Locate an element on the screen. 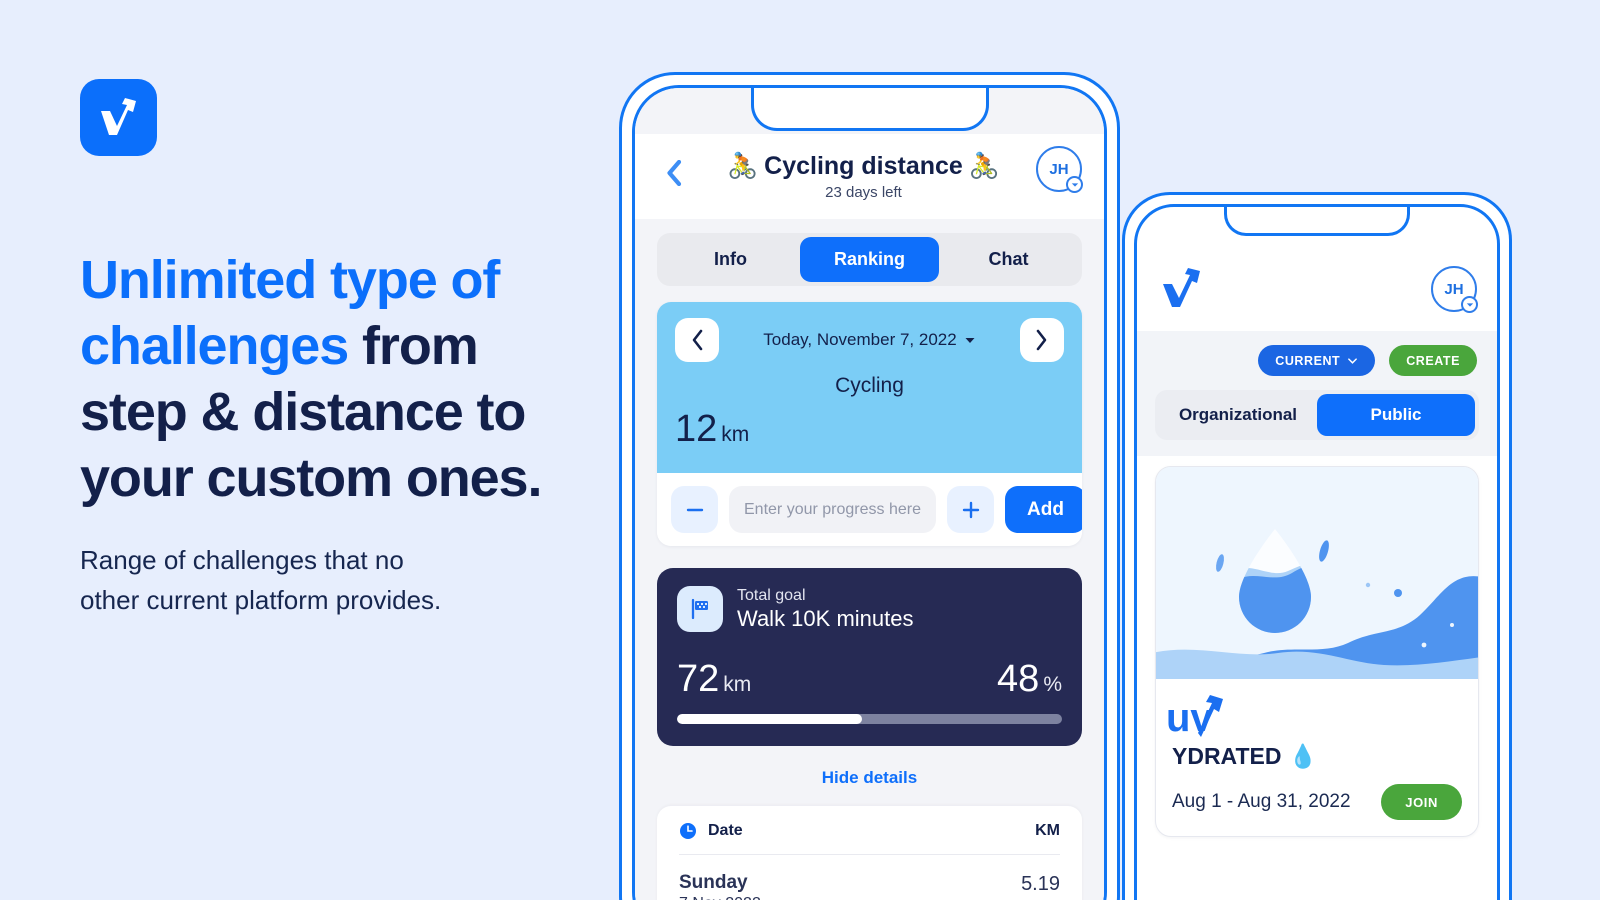  checkmark-arrow-logo-icon is located at coordinates (118, 116).